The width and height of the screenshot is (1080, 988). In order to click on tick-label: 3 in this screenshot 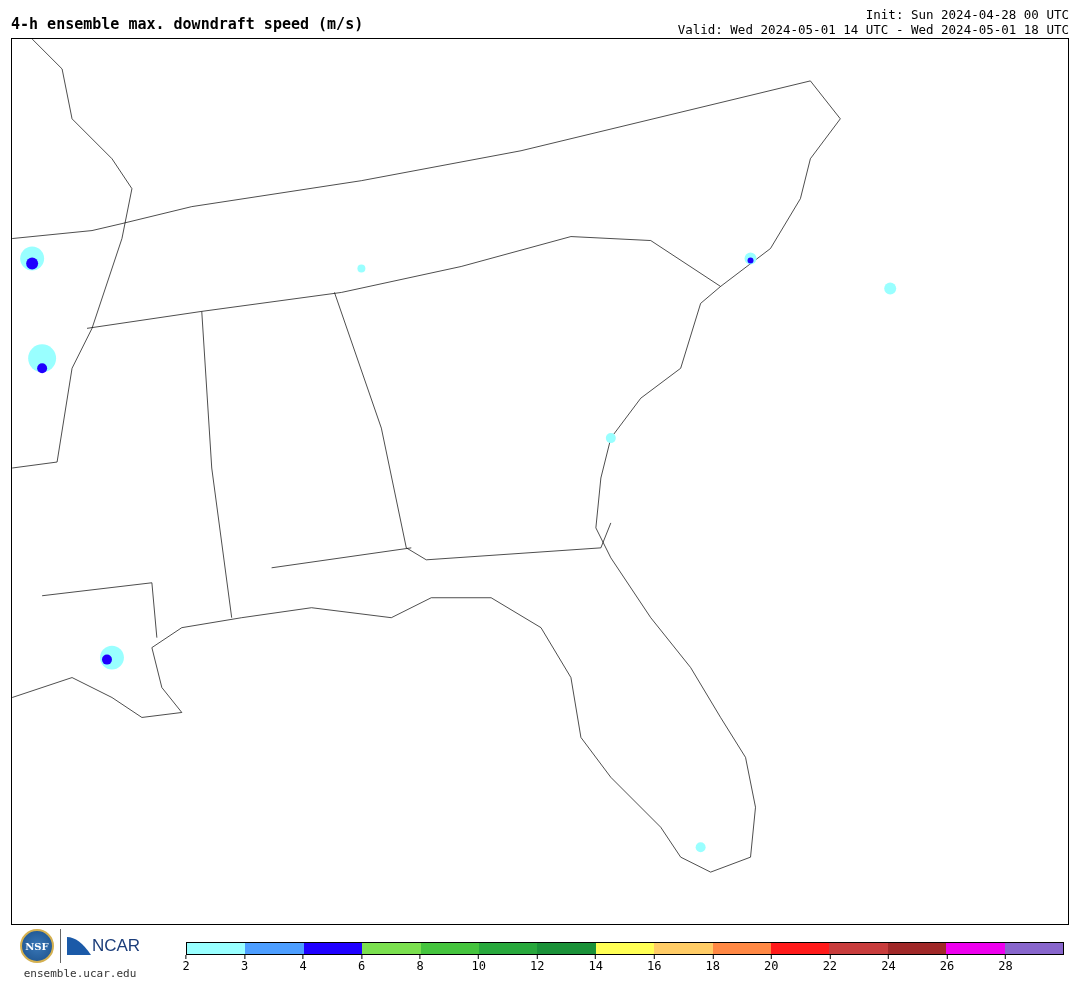, I will do `click(244, 966)`.